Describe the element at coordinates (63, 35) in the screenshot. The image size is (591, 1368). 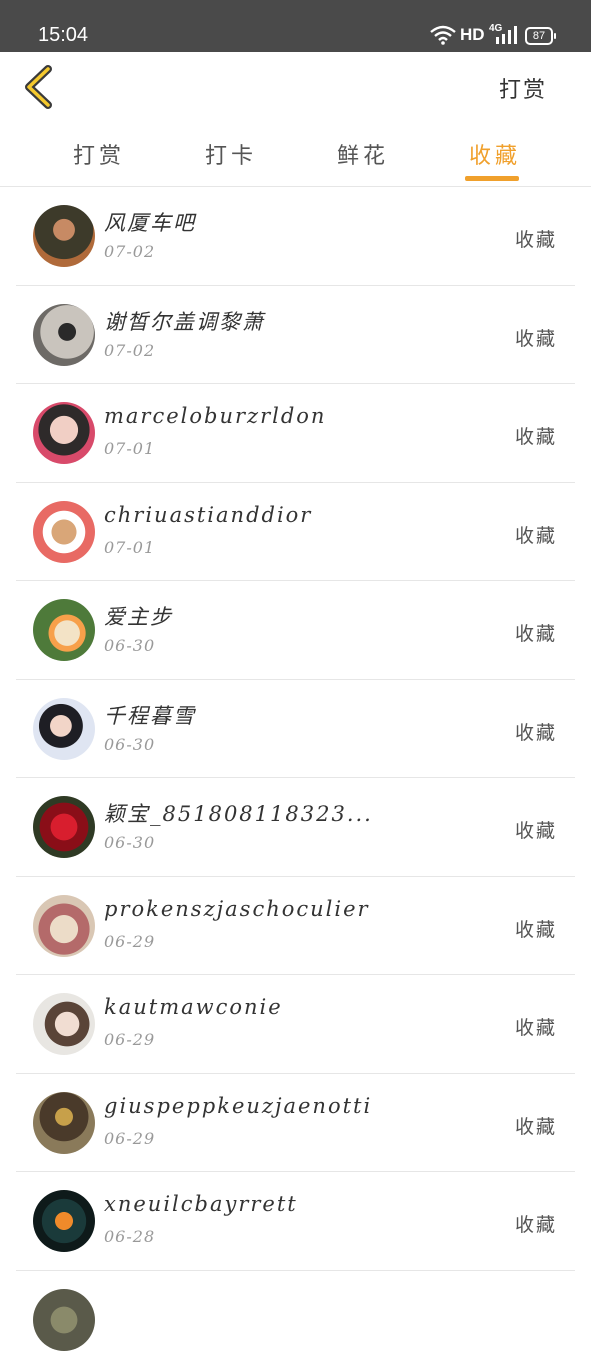
I see `status-time: 15:04` at that location.